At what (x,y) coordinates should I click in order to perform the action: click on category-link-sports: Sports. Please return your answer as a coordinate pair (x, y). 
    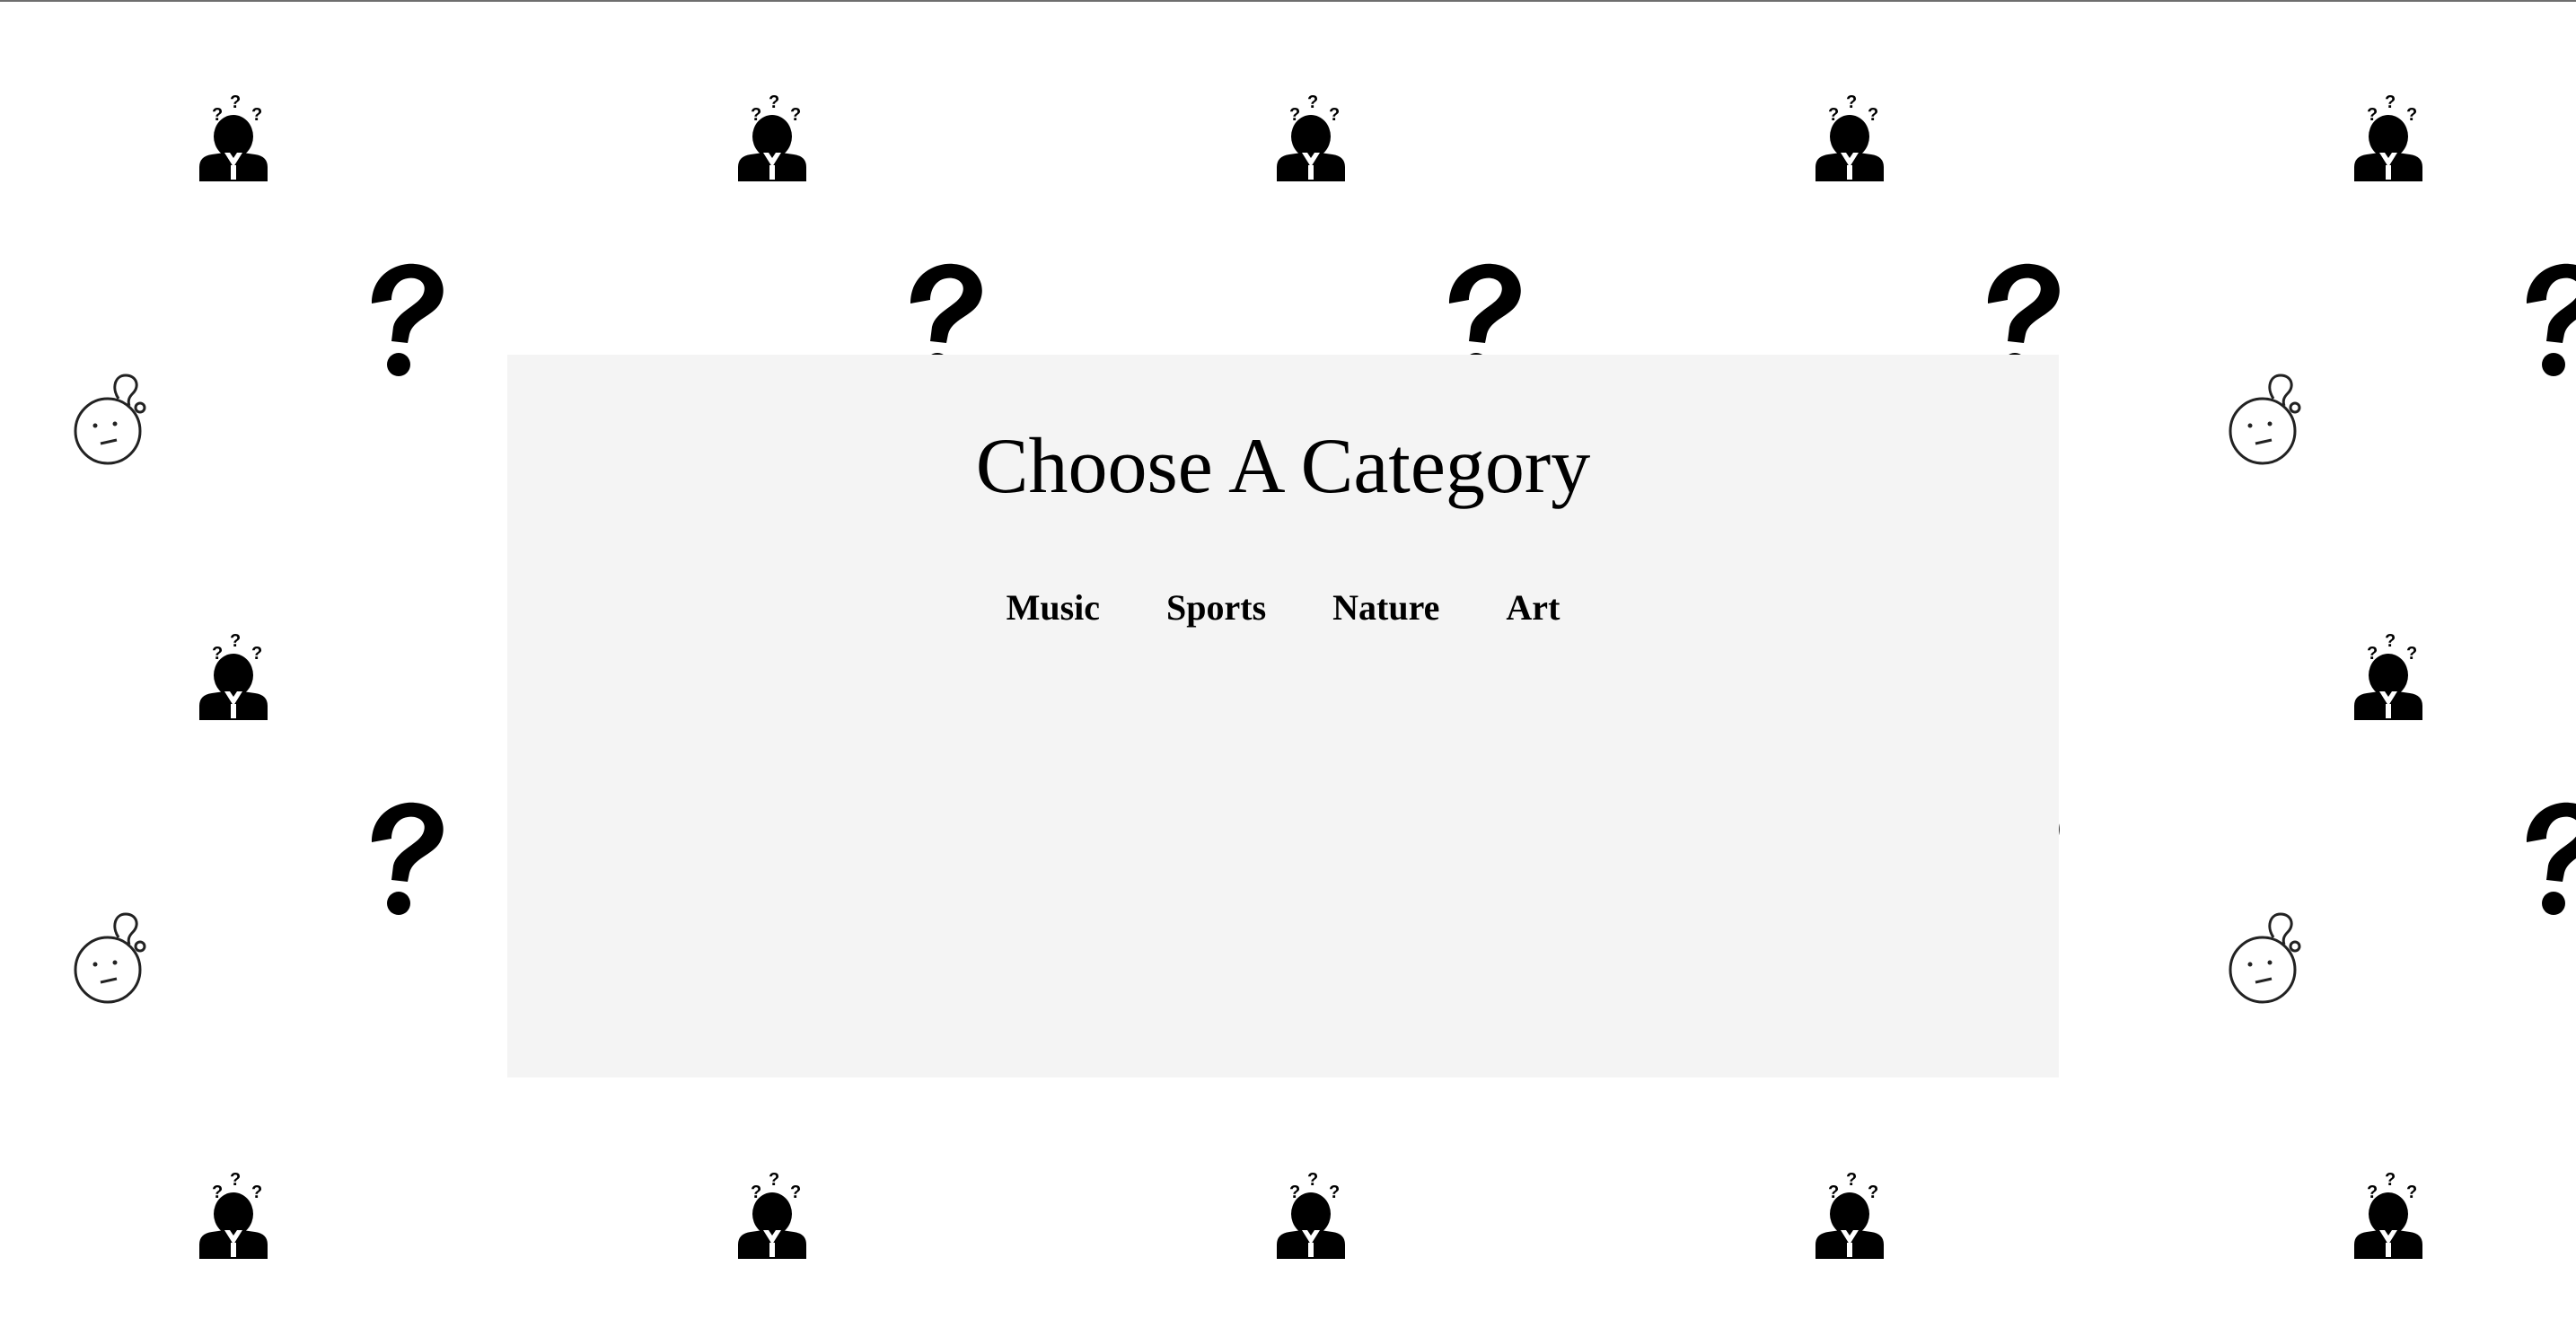
    Looking at the image, I should click on (1216, 607).